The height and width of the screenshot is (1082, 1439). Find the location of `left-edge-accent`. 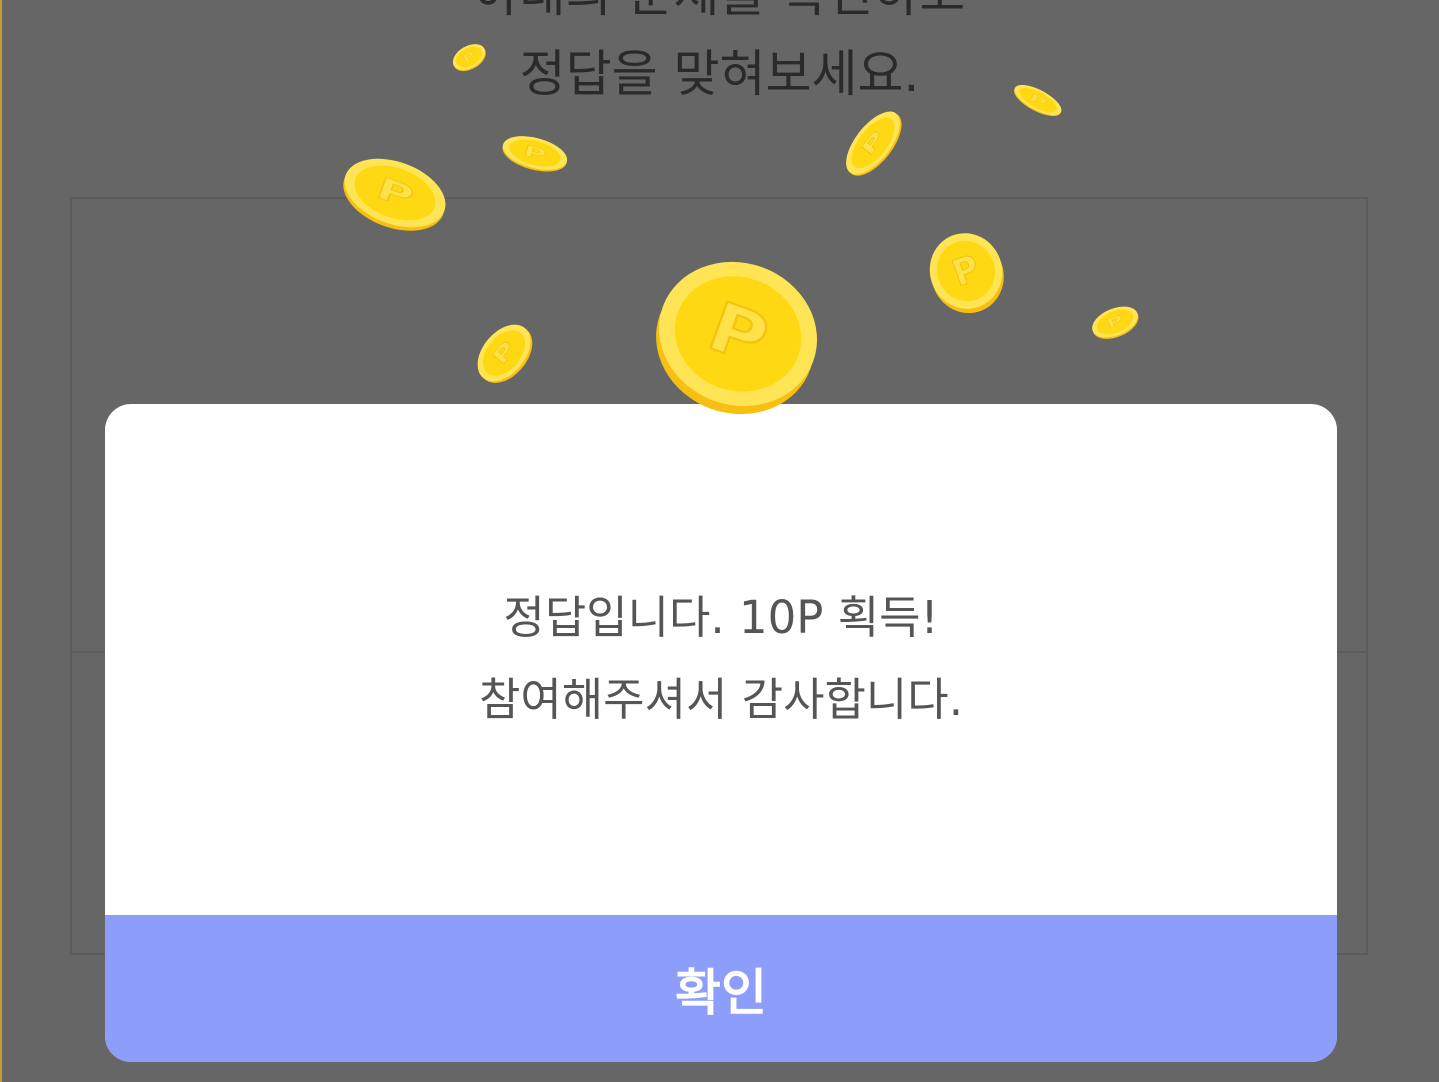

left-edge-accent is located at coordinates (1, 541).